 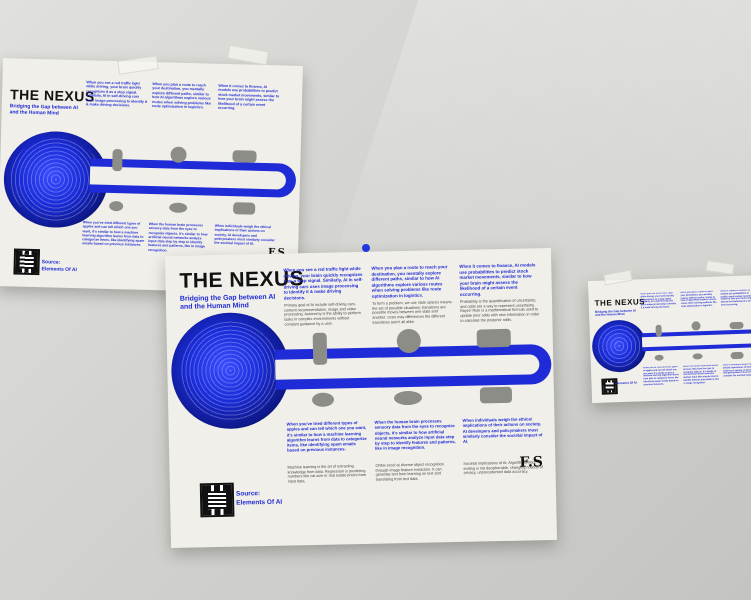 I want to click on fs-logo: F.S, so click(x=531, y=462).